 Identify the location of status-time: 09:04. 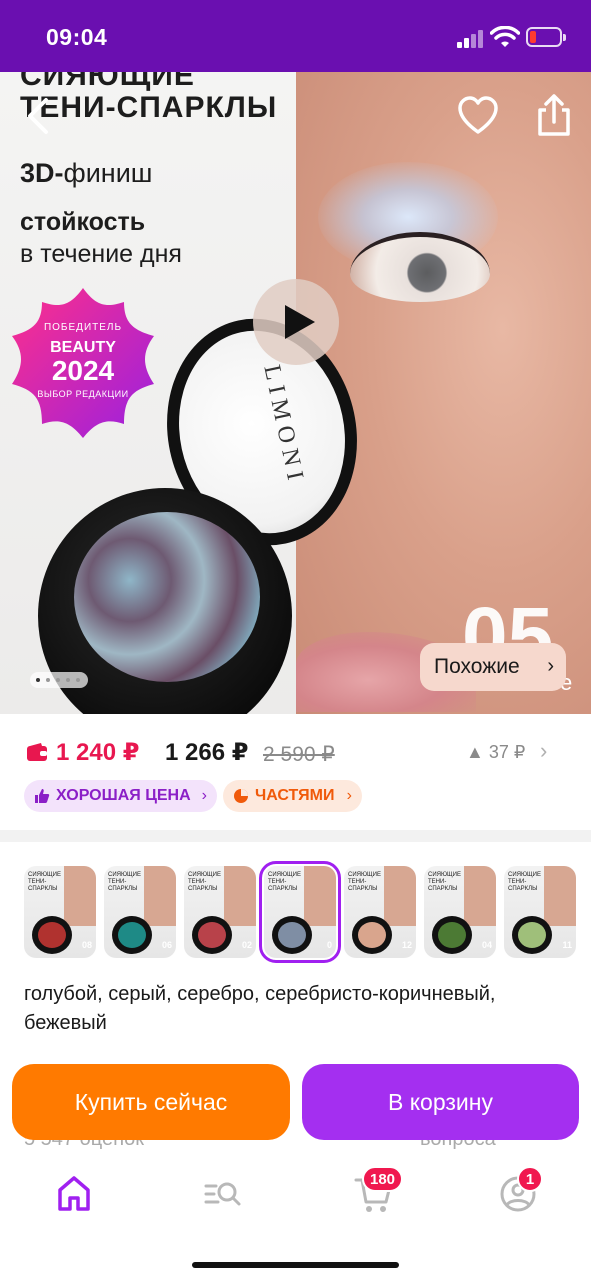
(77, 37).